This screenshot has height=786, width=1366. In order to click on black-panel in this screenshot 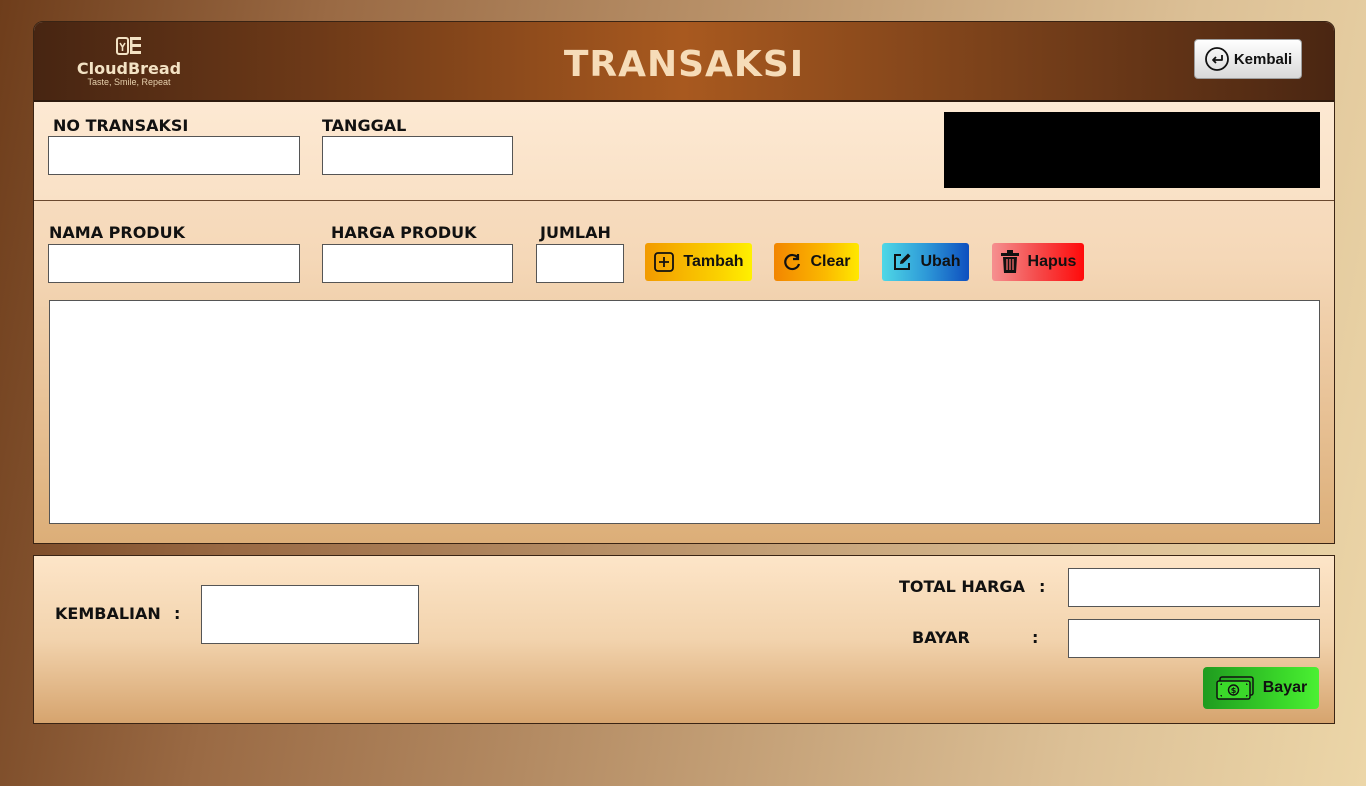, I will do `click(1132, 150)`.